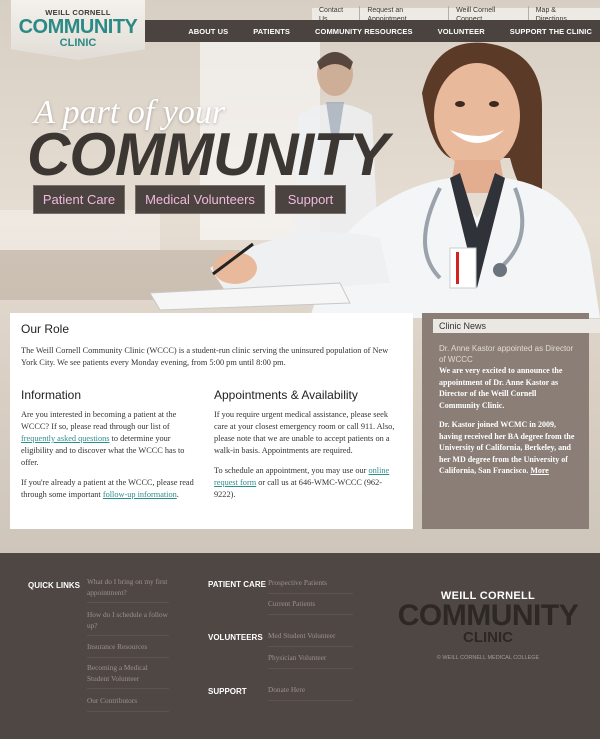 Image resolution: width=600 pixels, height=739 pixels. I want to click on volunteers-label: VOLUNTEERS, so click(235, 637).